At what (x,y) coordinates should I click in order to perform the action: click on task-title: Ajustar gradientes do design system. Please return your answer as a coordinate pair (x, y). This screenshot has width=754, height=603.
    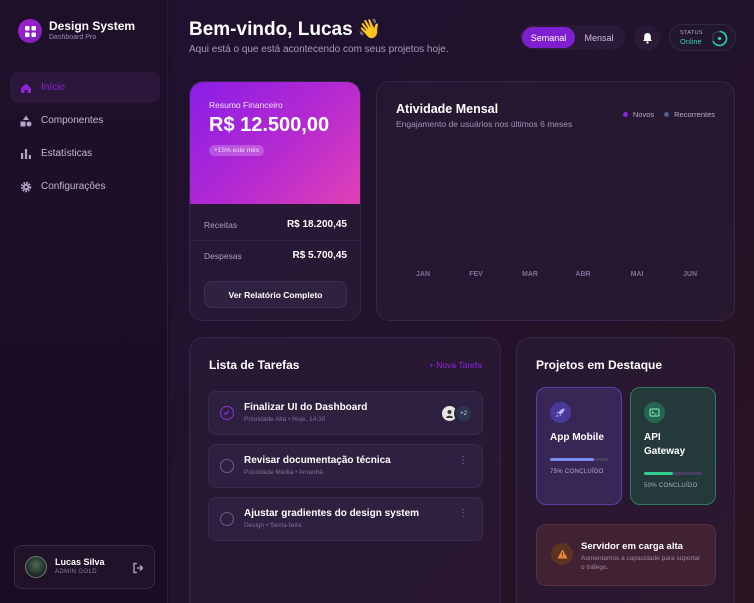
    Looking at the image, I should click on (332, 513).